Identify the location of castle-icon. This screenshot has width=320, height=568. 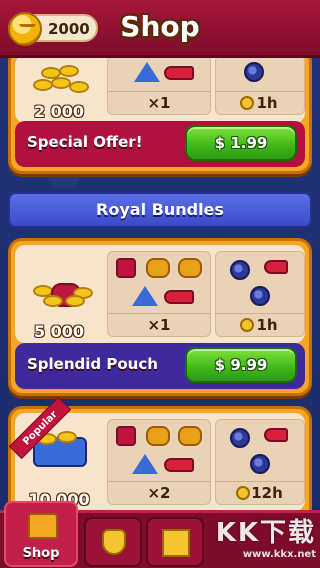
(176, 543).